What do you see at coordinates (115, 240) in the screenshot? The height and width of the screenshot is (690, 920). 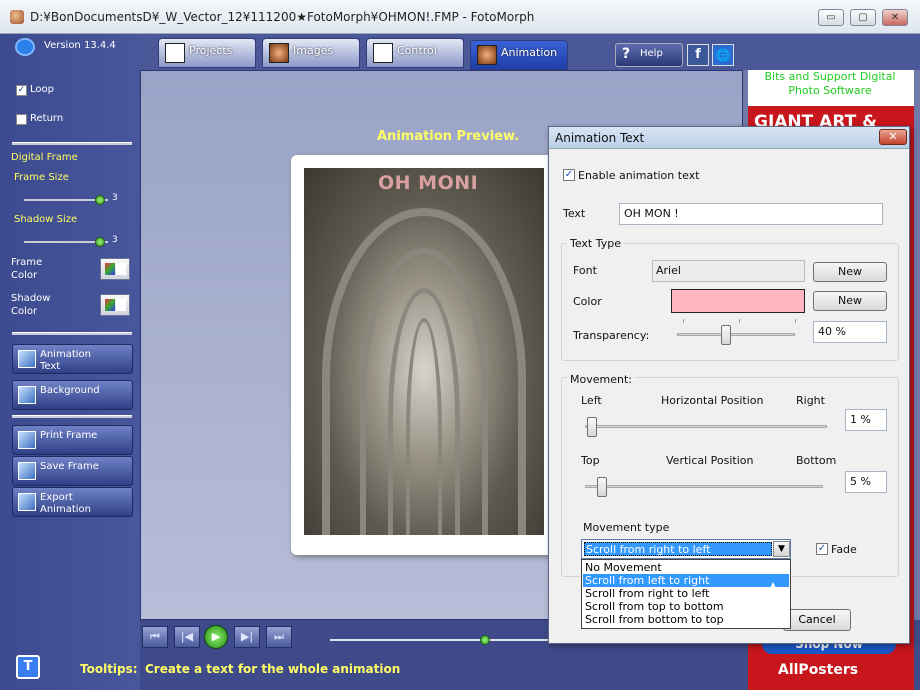 I see `shadow-size-value: 3` at bounding box center [115, 240].